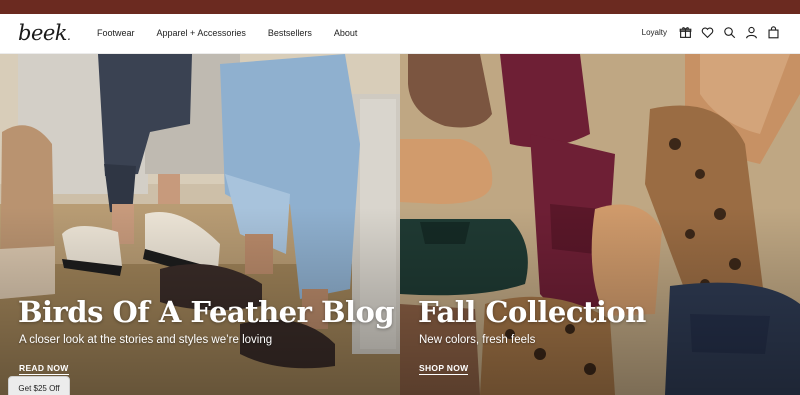  What do you see at coordinates (707, 32) in the screenshot?
I see `heart-icon` at bounding box center [707, 32].